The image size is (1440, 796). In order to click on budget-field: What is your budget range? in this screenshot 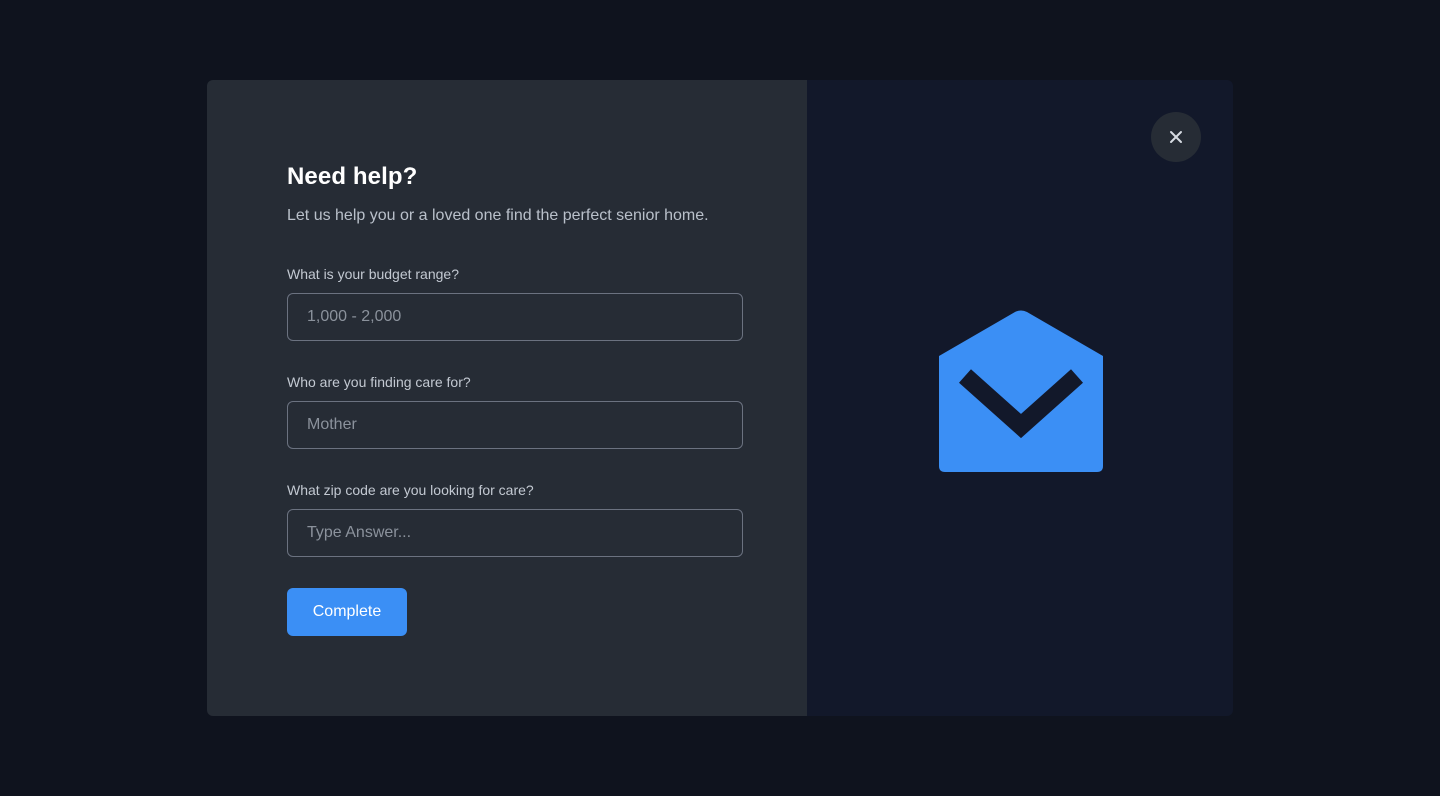, I will do `click(515, 303)`.